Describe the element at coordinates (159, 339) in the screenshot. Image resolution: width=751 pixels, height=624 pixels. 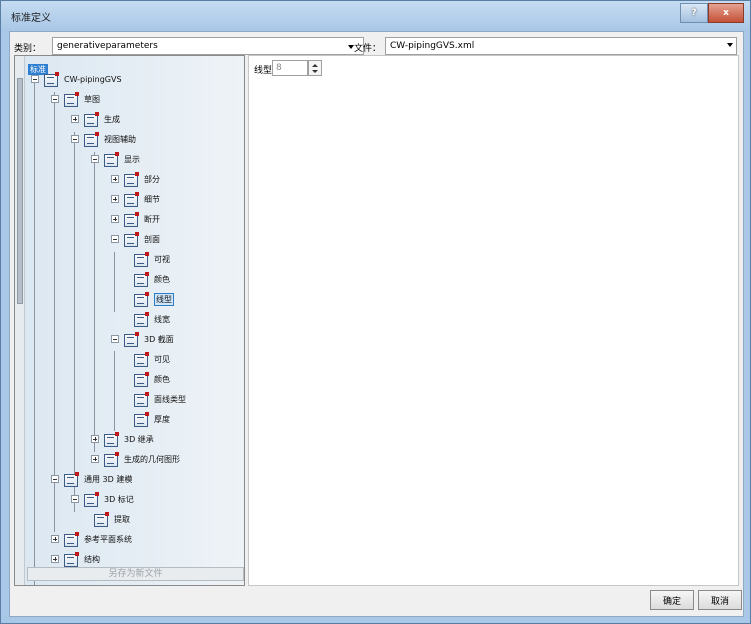
I see `tree-item-label: 3D 截面` at that location.